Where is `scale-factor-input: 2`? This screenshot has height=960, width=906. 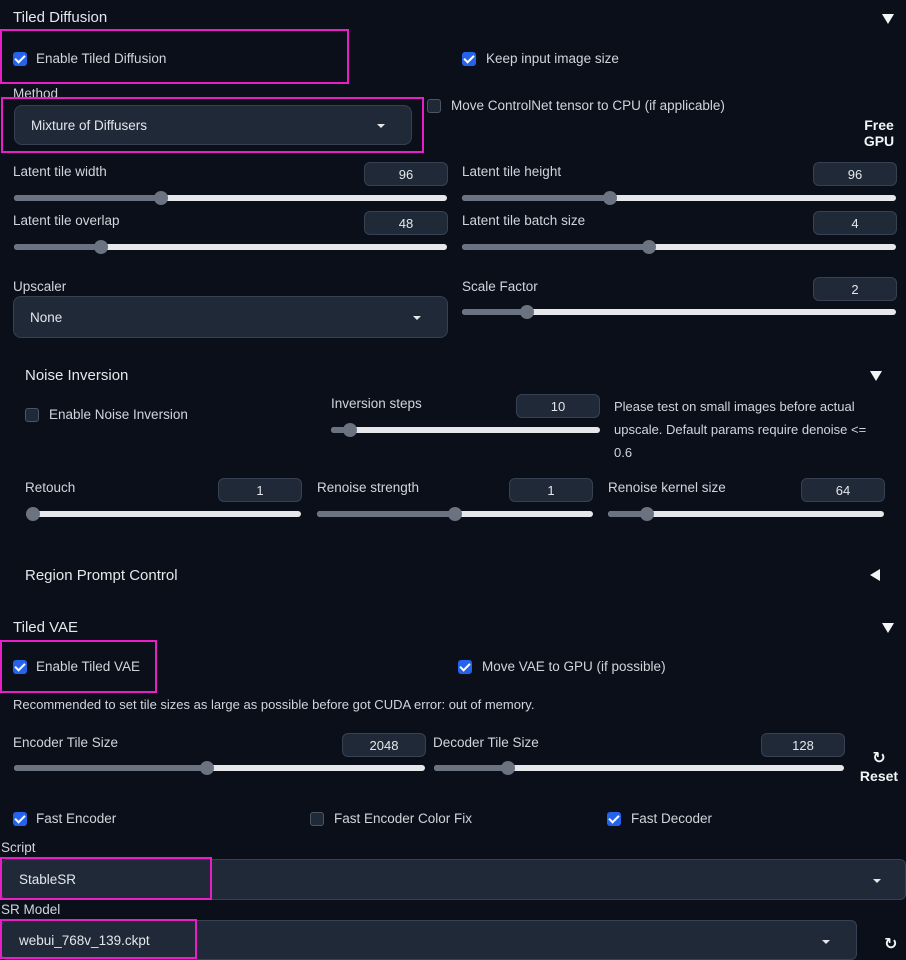 scale-factor-input: 2 is located at coordinates (855, 289).